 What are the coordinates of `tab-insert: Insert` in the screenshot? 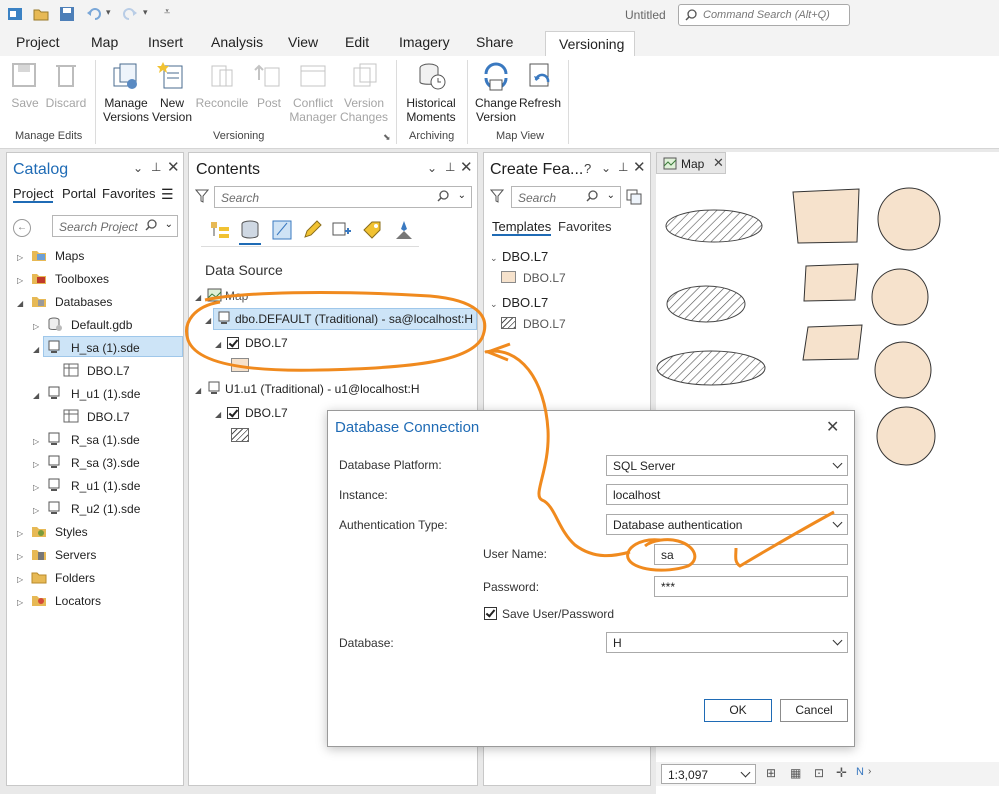 It's located at (165, 42).